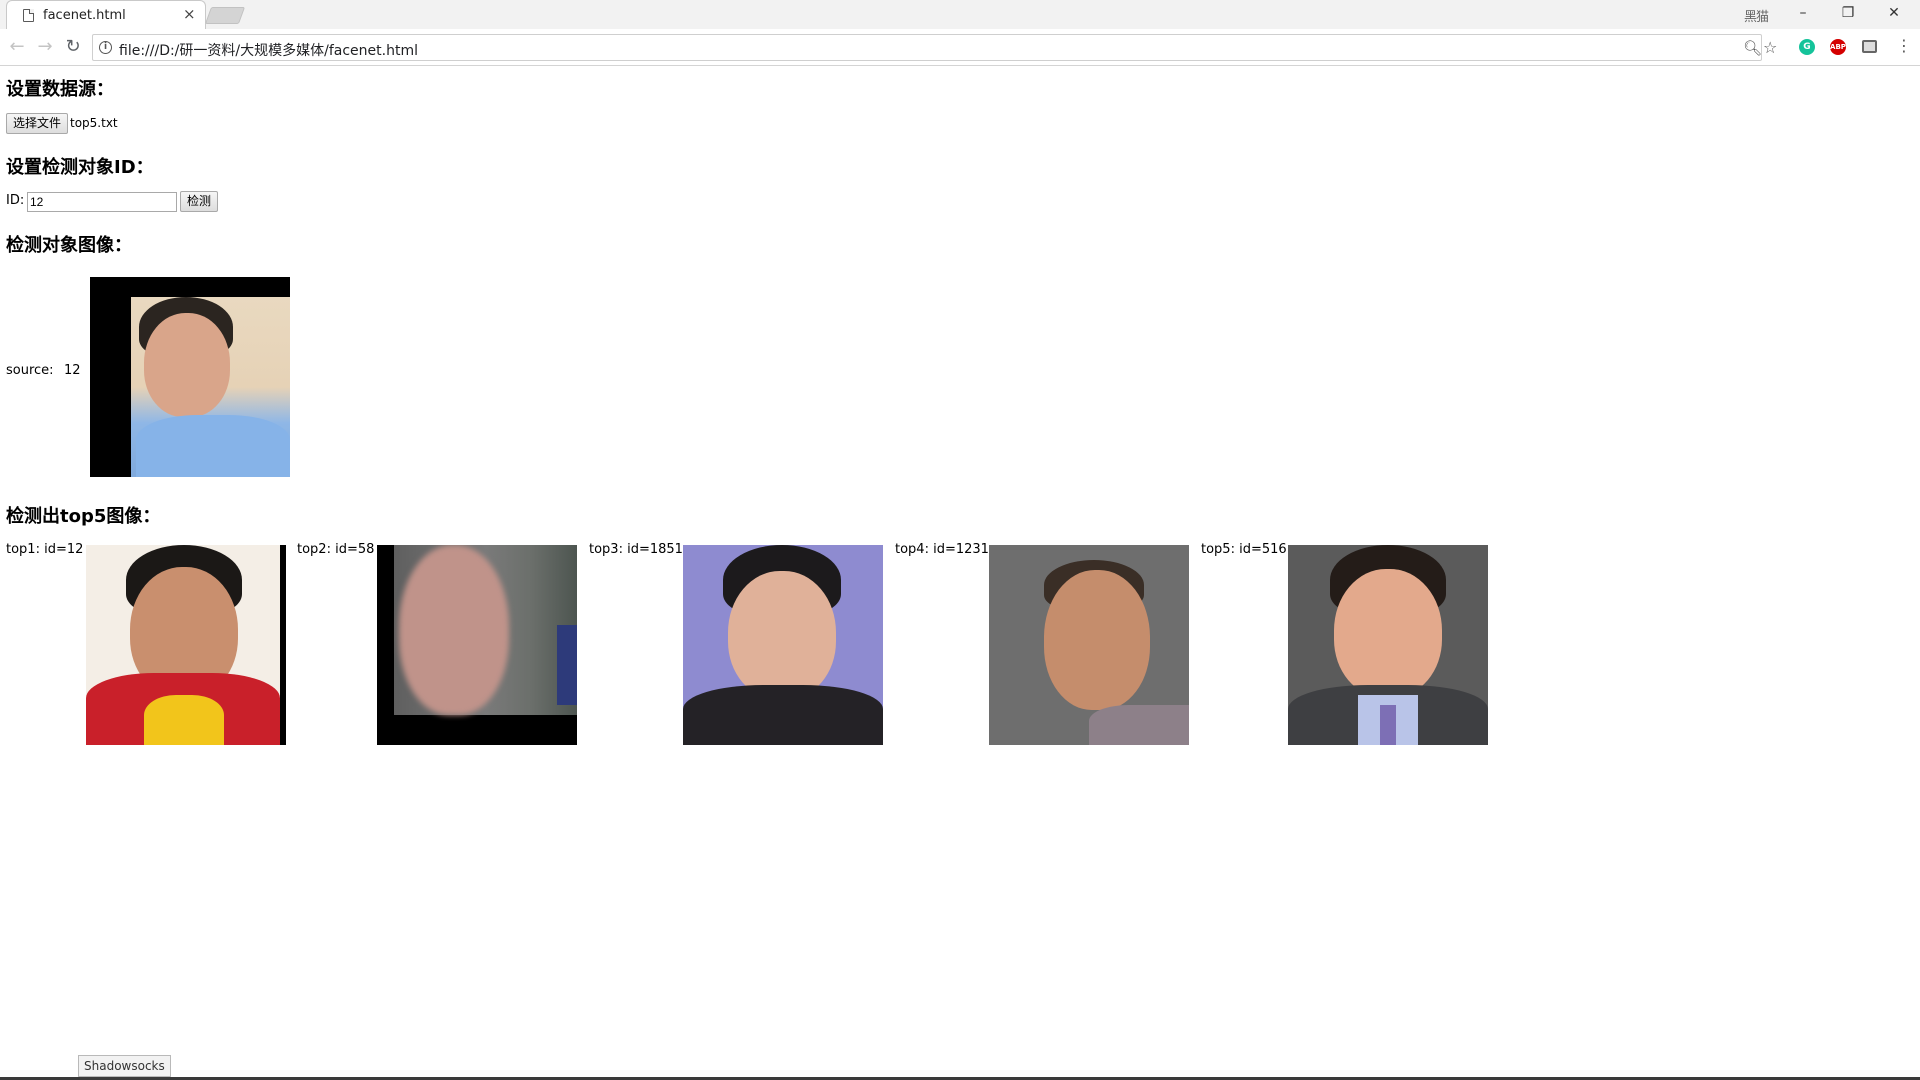  What do you see at coordinates (60, 89) in the screenshot?
I see `datasource-heading: 设置数据源：` at bounding box center [60, 89].